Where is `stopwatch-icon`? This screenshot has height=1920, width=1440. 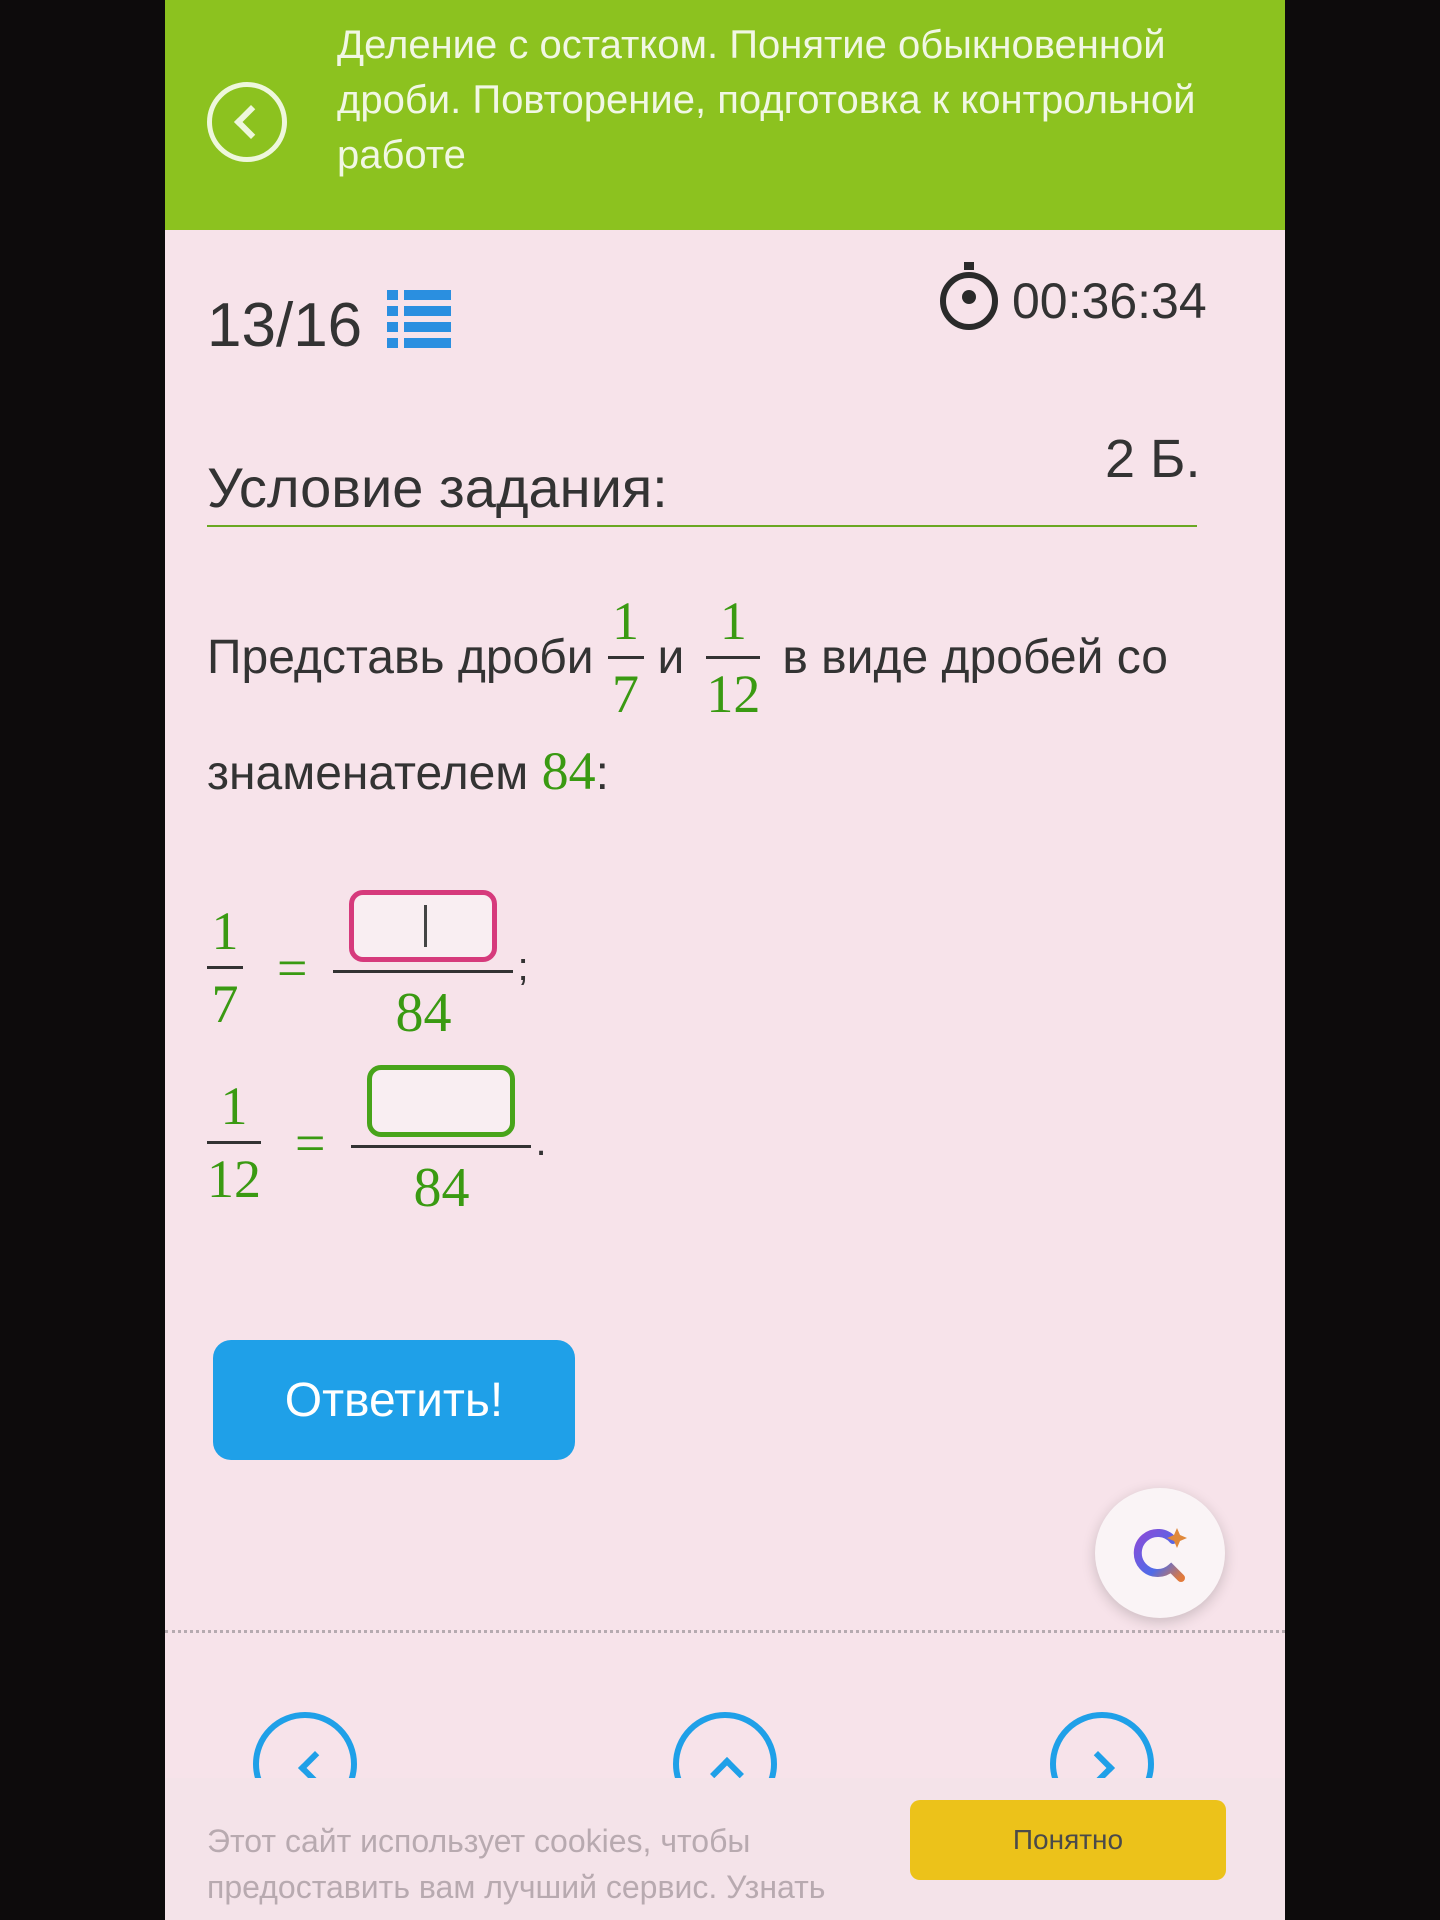 stopwatch-icon is located at coordinates (969, 296).